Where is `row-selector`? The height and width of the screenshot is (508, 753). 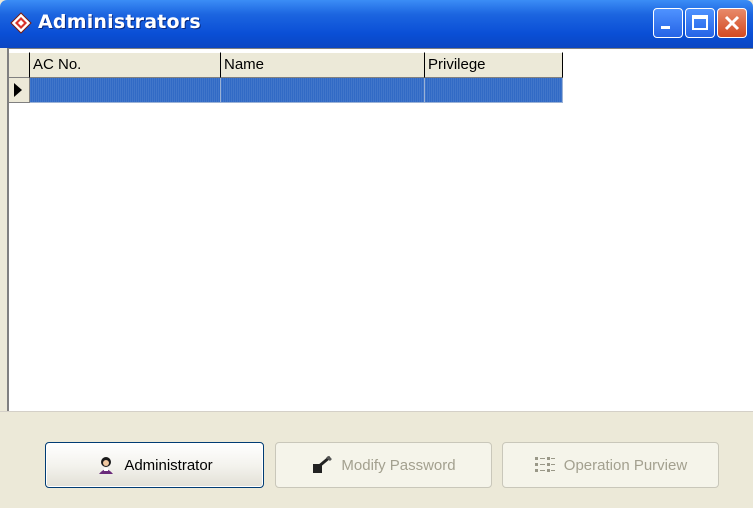 row-selector is located at coordinates (19, 90).